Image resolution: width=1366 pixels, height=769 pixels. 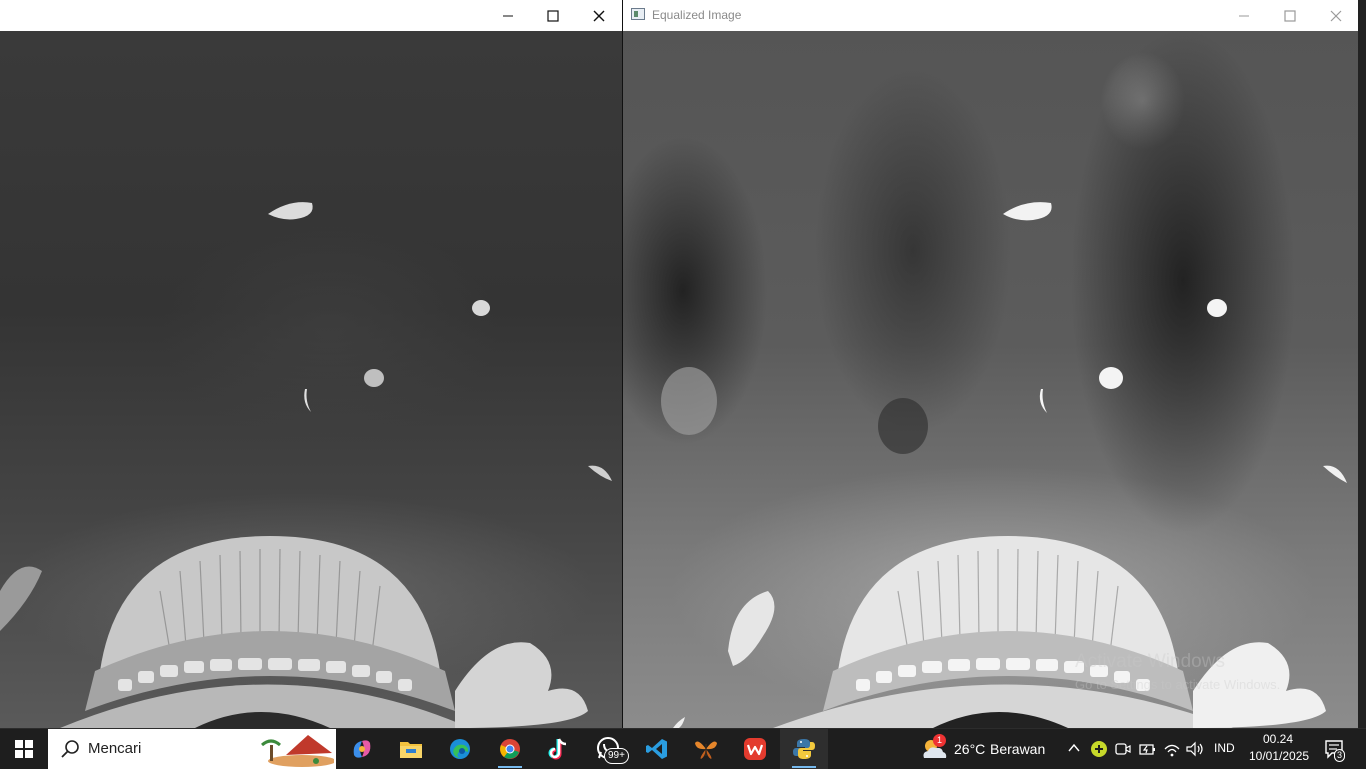 I want to click on search-placeholder: Mencari, so click(x=115, y=748).